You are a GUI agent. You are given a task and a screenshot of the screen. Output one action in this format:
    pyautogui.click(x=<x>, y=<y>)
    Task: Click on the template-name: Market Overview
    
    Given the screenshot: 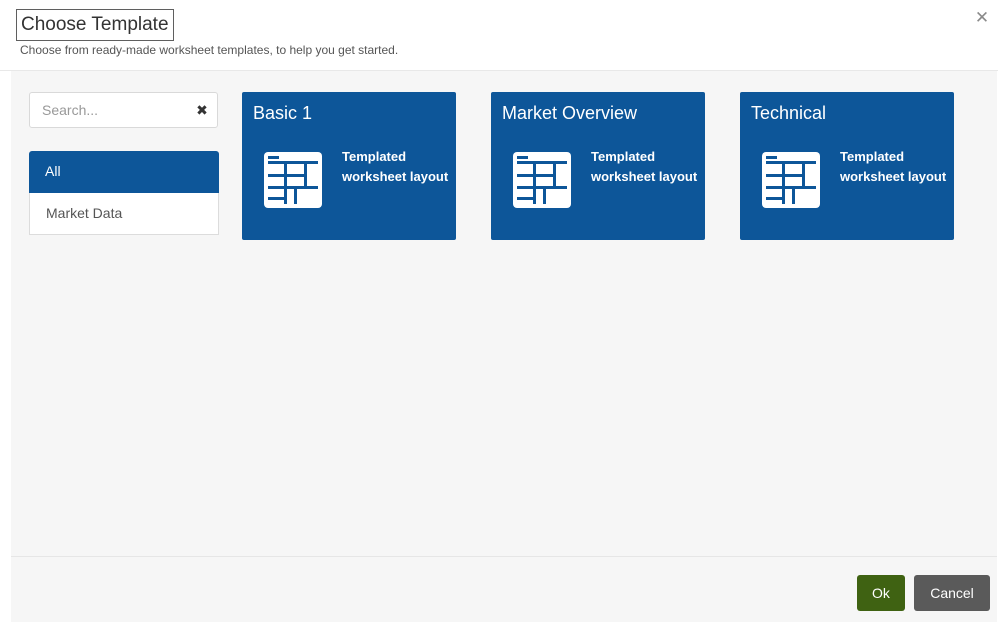 What is the action you would take?
    pyautogui.click(x=570, y=113)
    